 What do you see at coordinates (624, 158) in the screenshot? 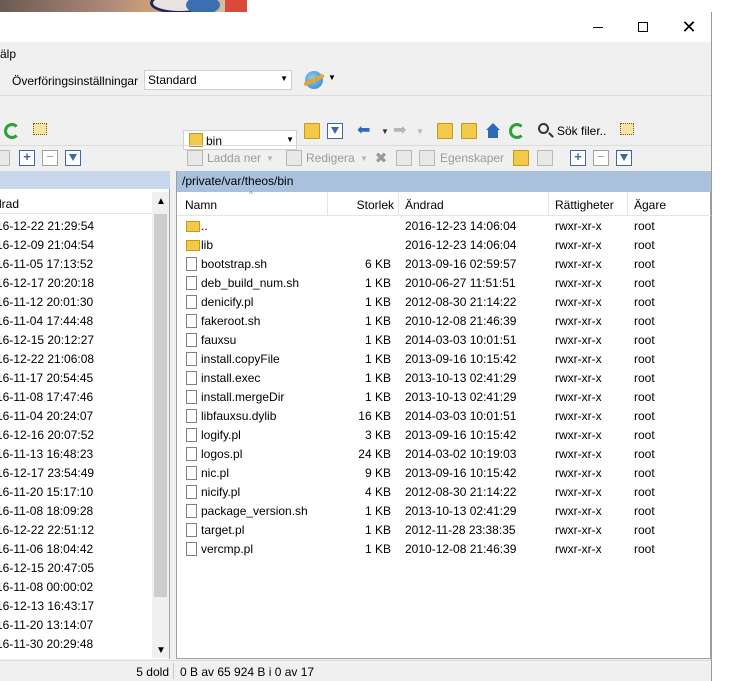
I see `filter-mask-icon` at bounding box center [624, 158].